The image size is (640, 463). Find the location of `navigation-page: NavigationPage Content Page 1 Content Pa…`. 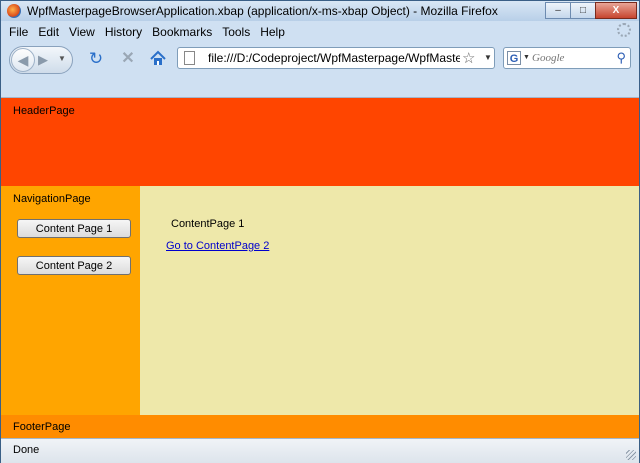

navigation-page: NavigationPage Content Page 1 Content Pa… is located at coordinates (70, 300).